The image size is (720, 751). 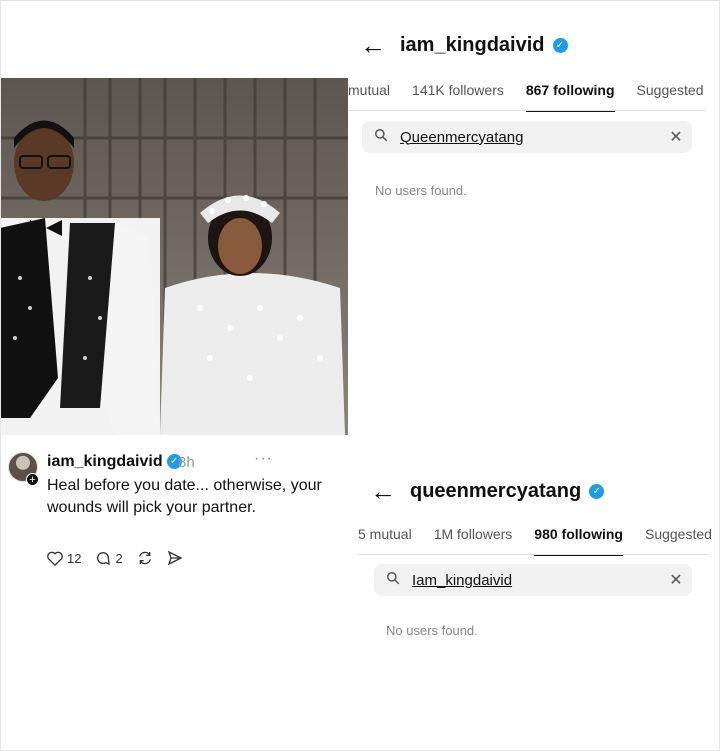 I want to click on post-timestamp: 8h, so click(x=186, y=462).